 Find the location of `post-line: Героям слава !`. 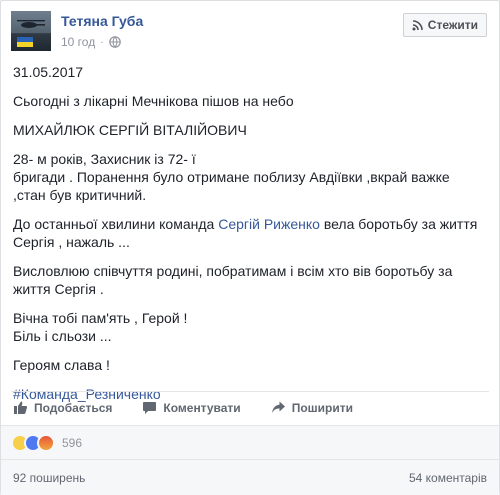

post-line: Героям слава ! is located at coordinates (61, 365).